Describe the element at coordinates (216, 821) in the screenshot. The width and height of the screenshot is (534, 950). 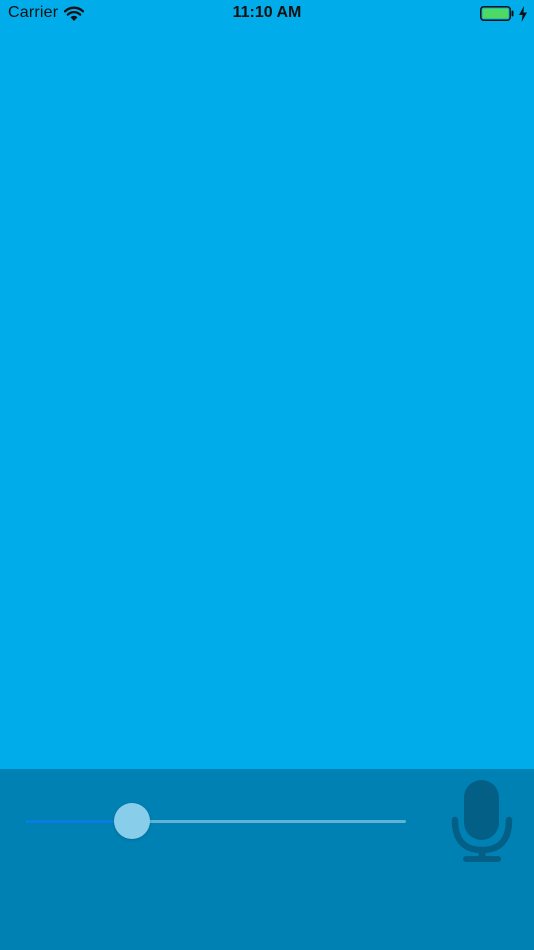
I see `volume-slider` at that location.